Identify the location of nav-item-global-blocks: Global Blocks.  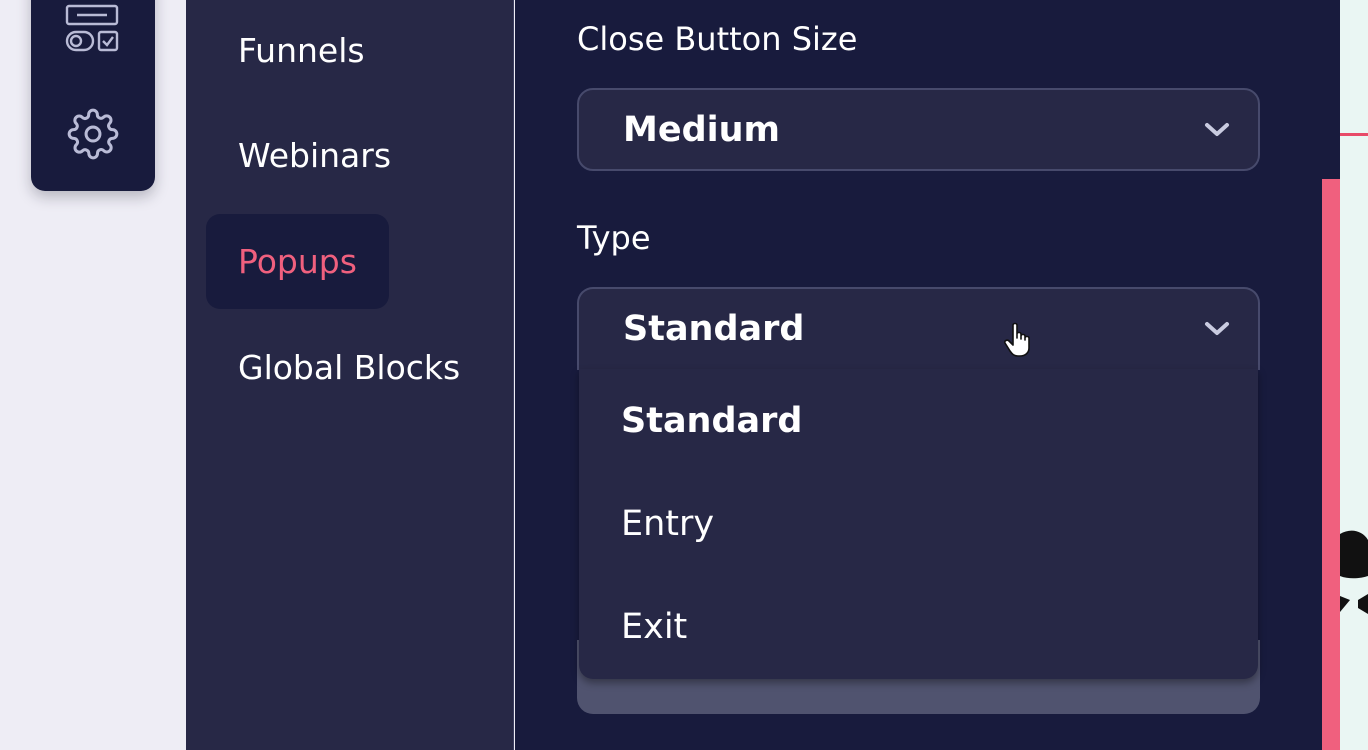
(349, 367).